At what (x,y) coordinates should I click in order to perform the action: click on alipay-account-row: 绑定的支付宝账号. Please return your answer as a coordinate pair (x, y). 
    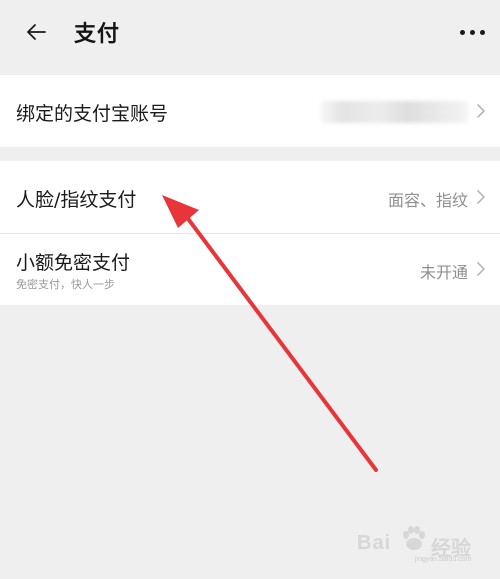
    Looking at the image, I should click on (250, 111).